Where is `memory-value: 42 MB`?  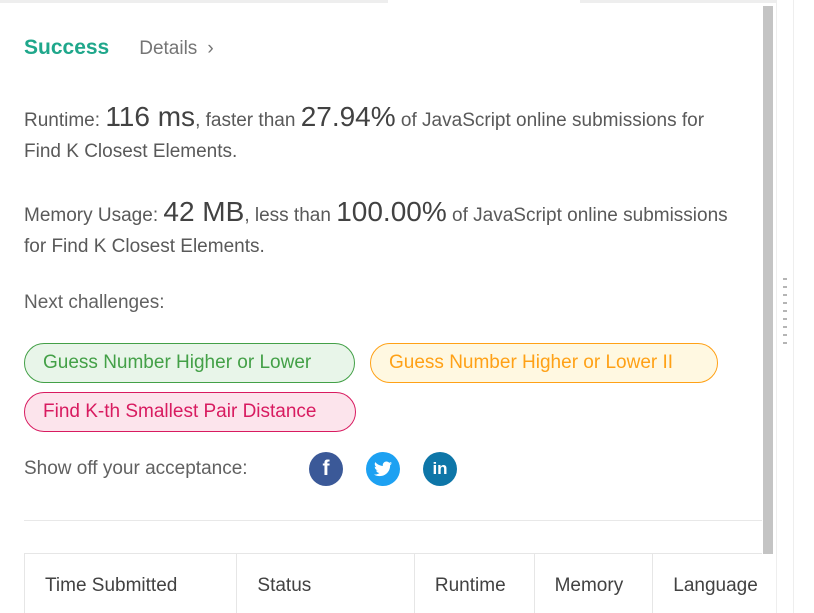 memory-value: 42 MB is located at coordinates (204, 211).